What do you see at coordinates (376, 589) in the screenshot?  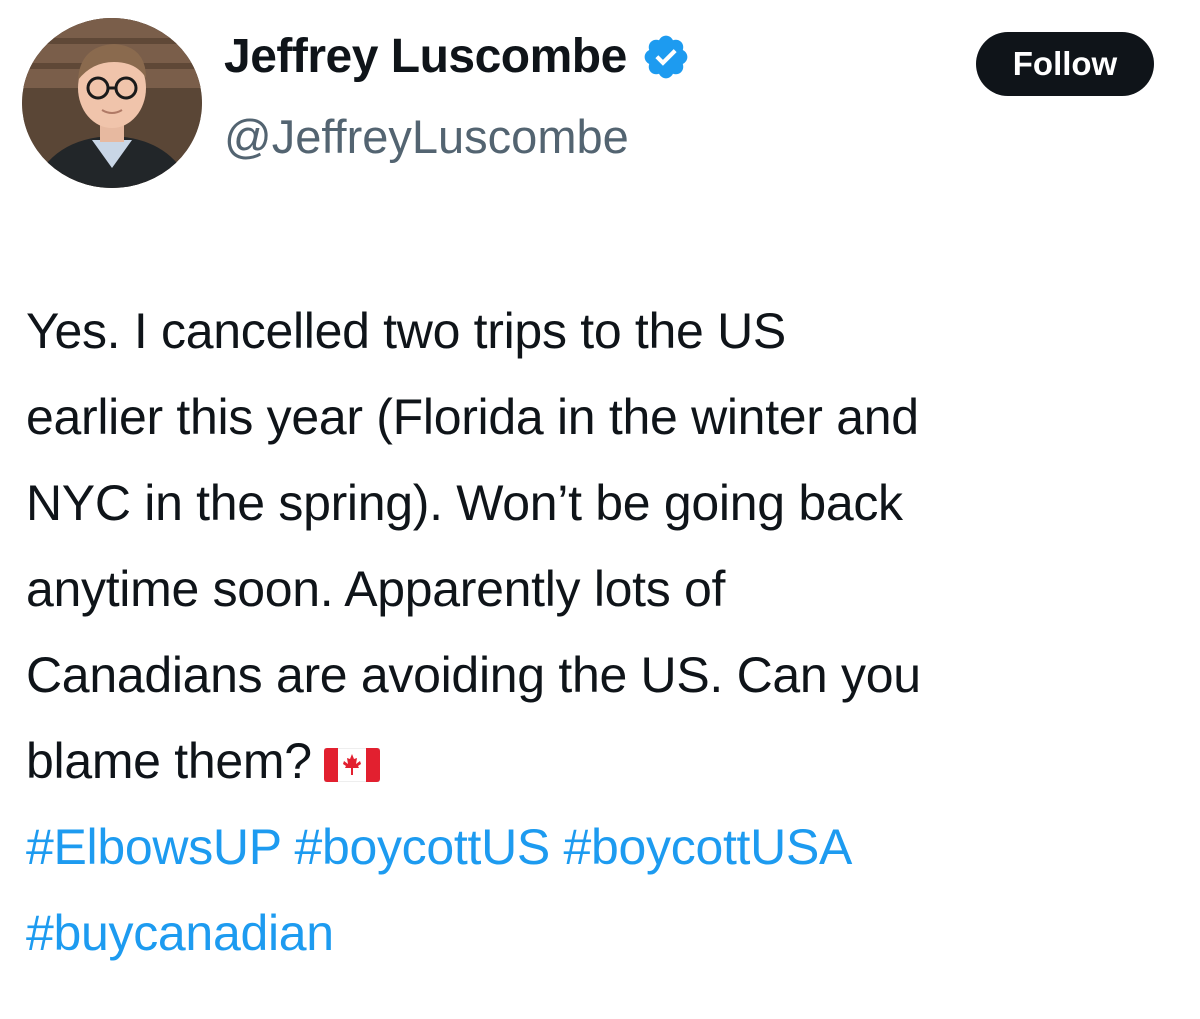 I see `tweet-text-line: anytime soon. Apparently lots of` at bounding box center [376, 589].